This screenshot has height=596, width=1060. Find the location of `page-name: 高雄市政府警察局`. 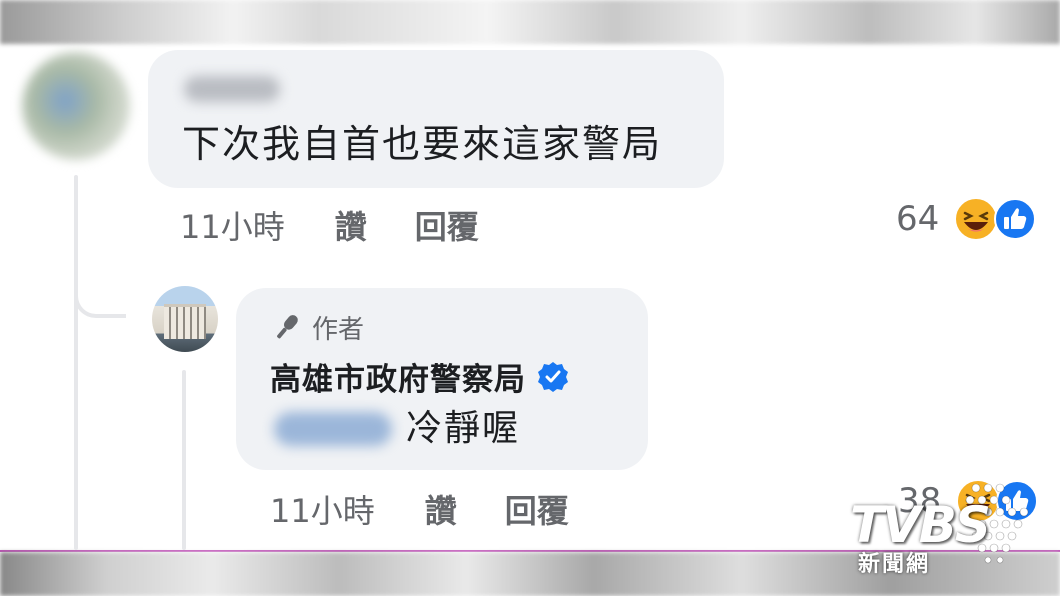

page-name: 高雄市政府警察局 is located at coordinates (420, 376).